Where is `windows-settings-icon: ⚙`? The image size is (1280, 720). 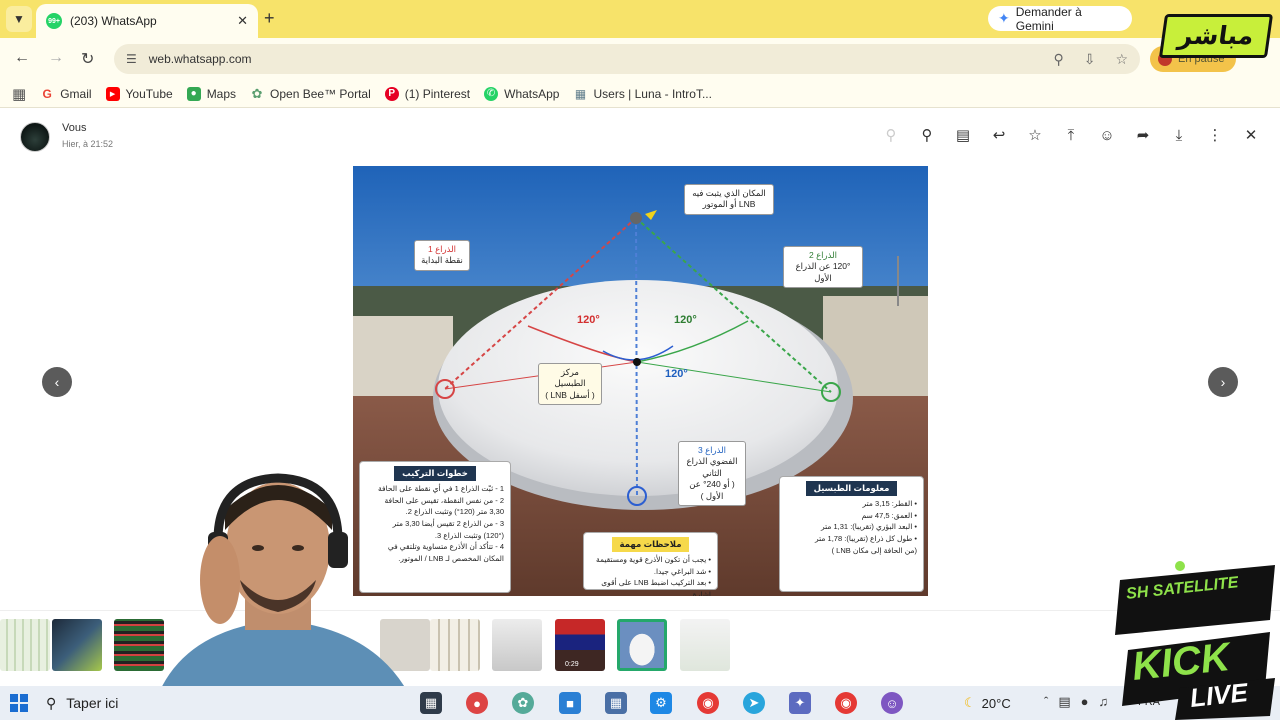 windows-settings-icon: ⚙ is located at coordinates (661, 703).